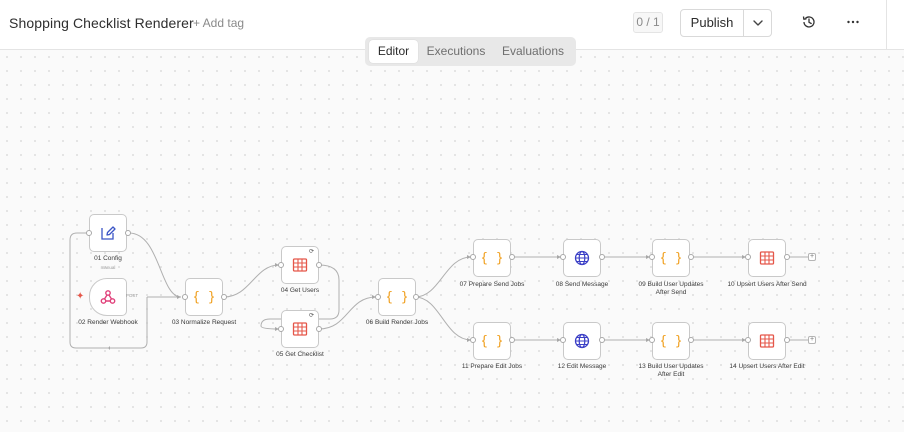 This screenshot has height=432, width=904. I want to click on node-11-input-port, so click(473, 340).